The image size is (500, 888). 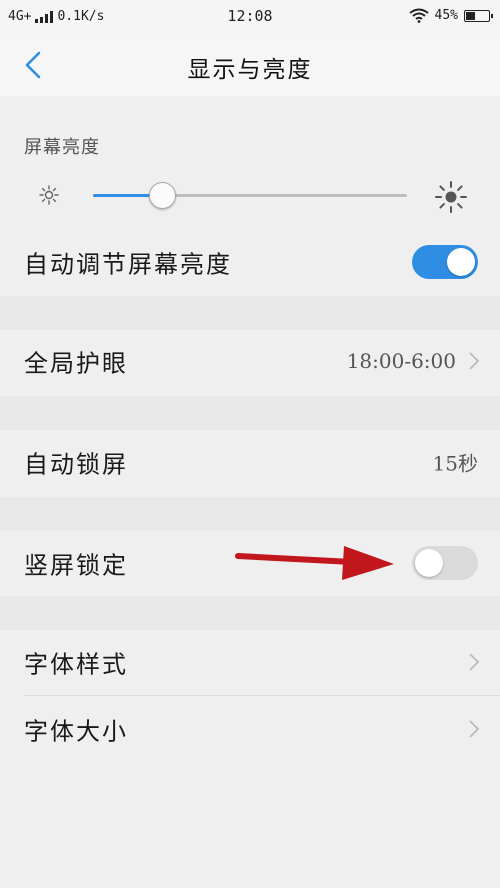 I want to click on page-title: 显示与亮度, so click(x=250, y=70).